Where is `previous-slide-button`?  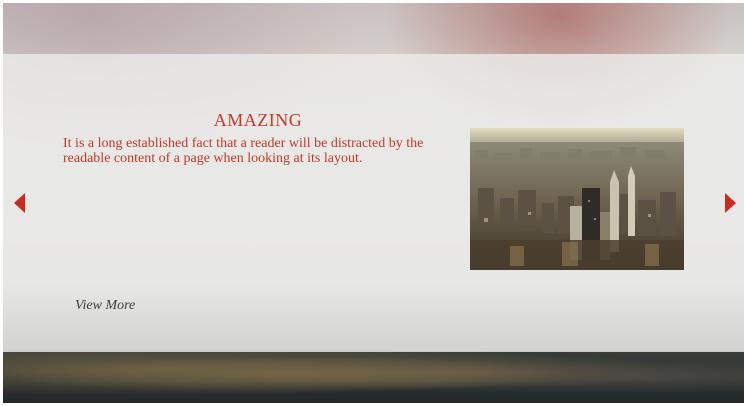
previous-slide-button is located at coordinates (19, 203).